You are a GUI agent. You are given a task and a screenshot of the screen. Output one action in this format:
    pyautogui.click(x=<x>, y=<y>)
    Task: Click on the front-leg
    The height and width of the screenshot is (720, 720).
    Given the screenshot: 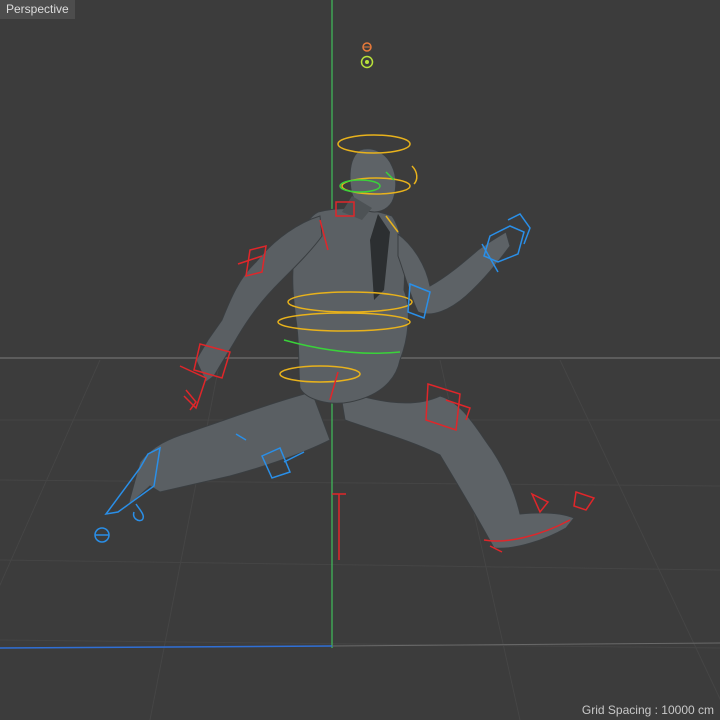 What is the action you would take?
    pyautogui.click(x=457, y=469)
    